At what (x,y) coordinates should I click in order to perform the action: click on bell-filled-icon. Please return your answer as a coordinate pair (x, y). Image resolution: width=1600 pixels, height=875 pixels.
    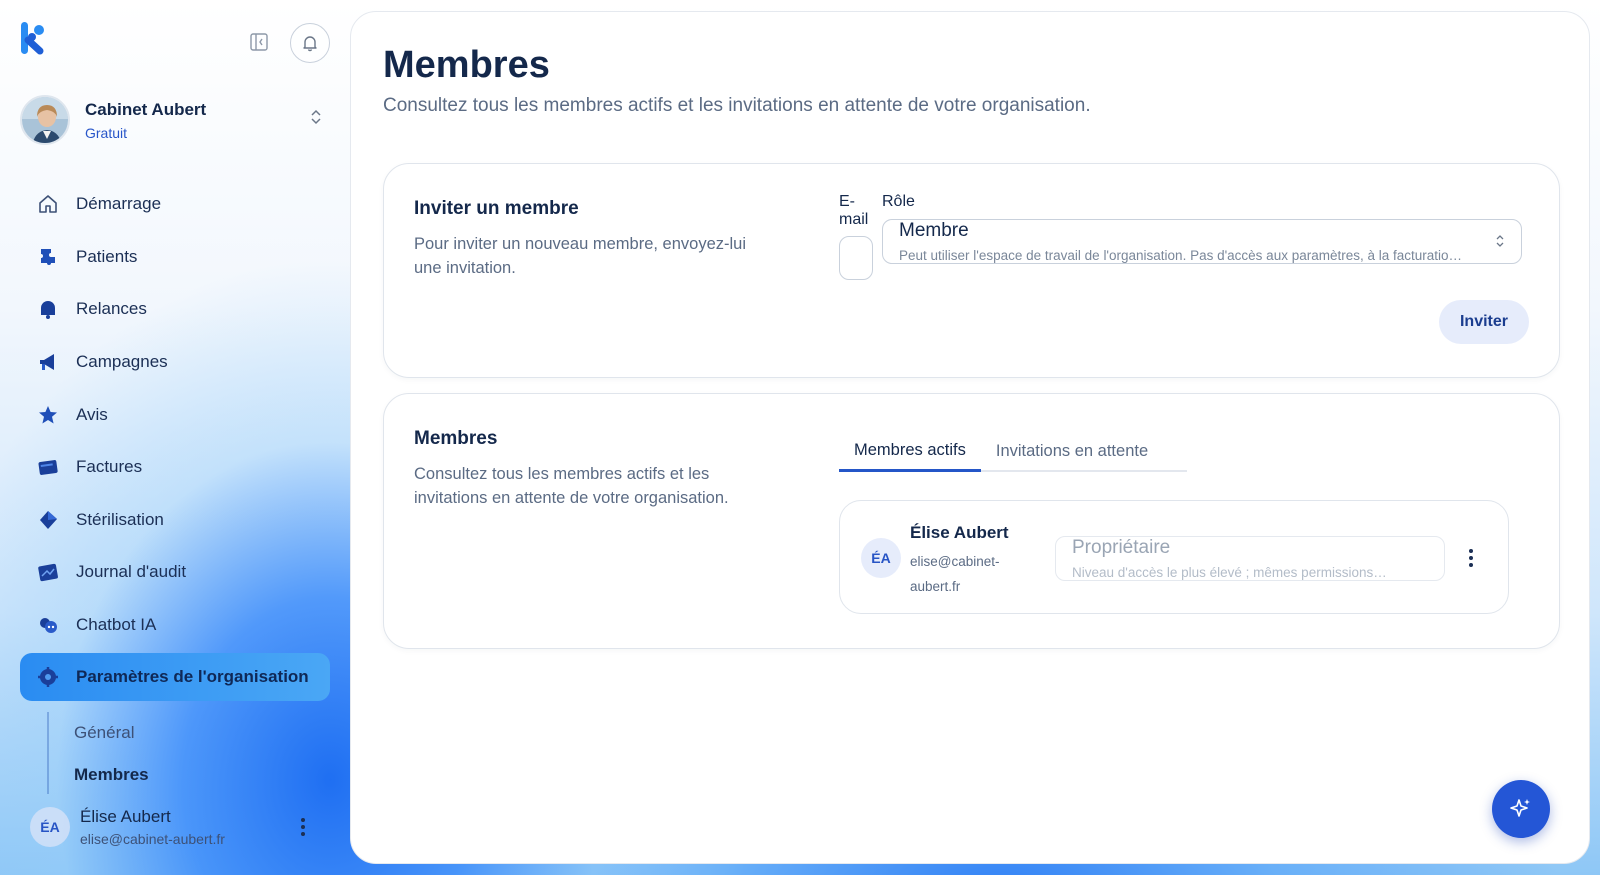
    Looking at the image, I should click on (48, 309).